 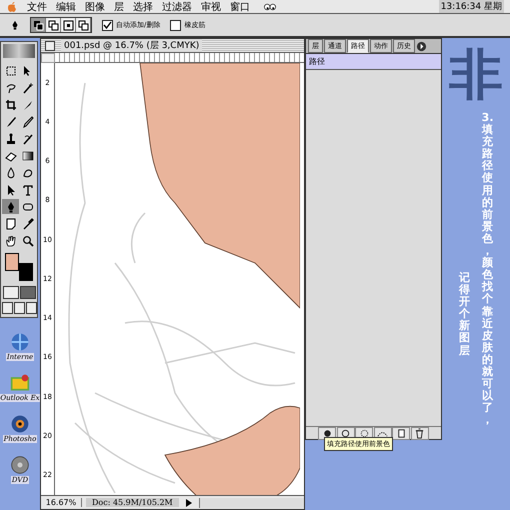 What do you see at coordinates (20, 424) in the screenshot?
I see `eye-icon` at bounding box center [20, 424].